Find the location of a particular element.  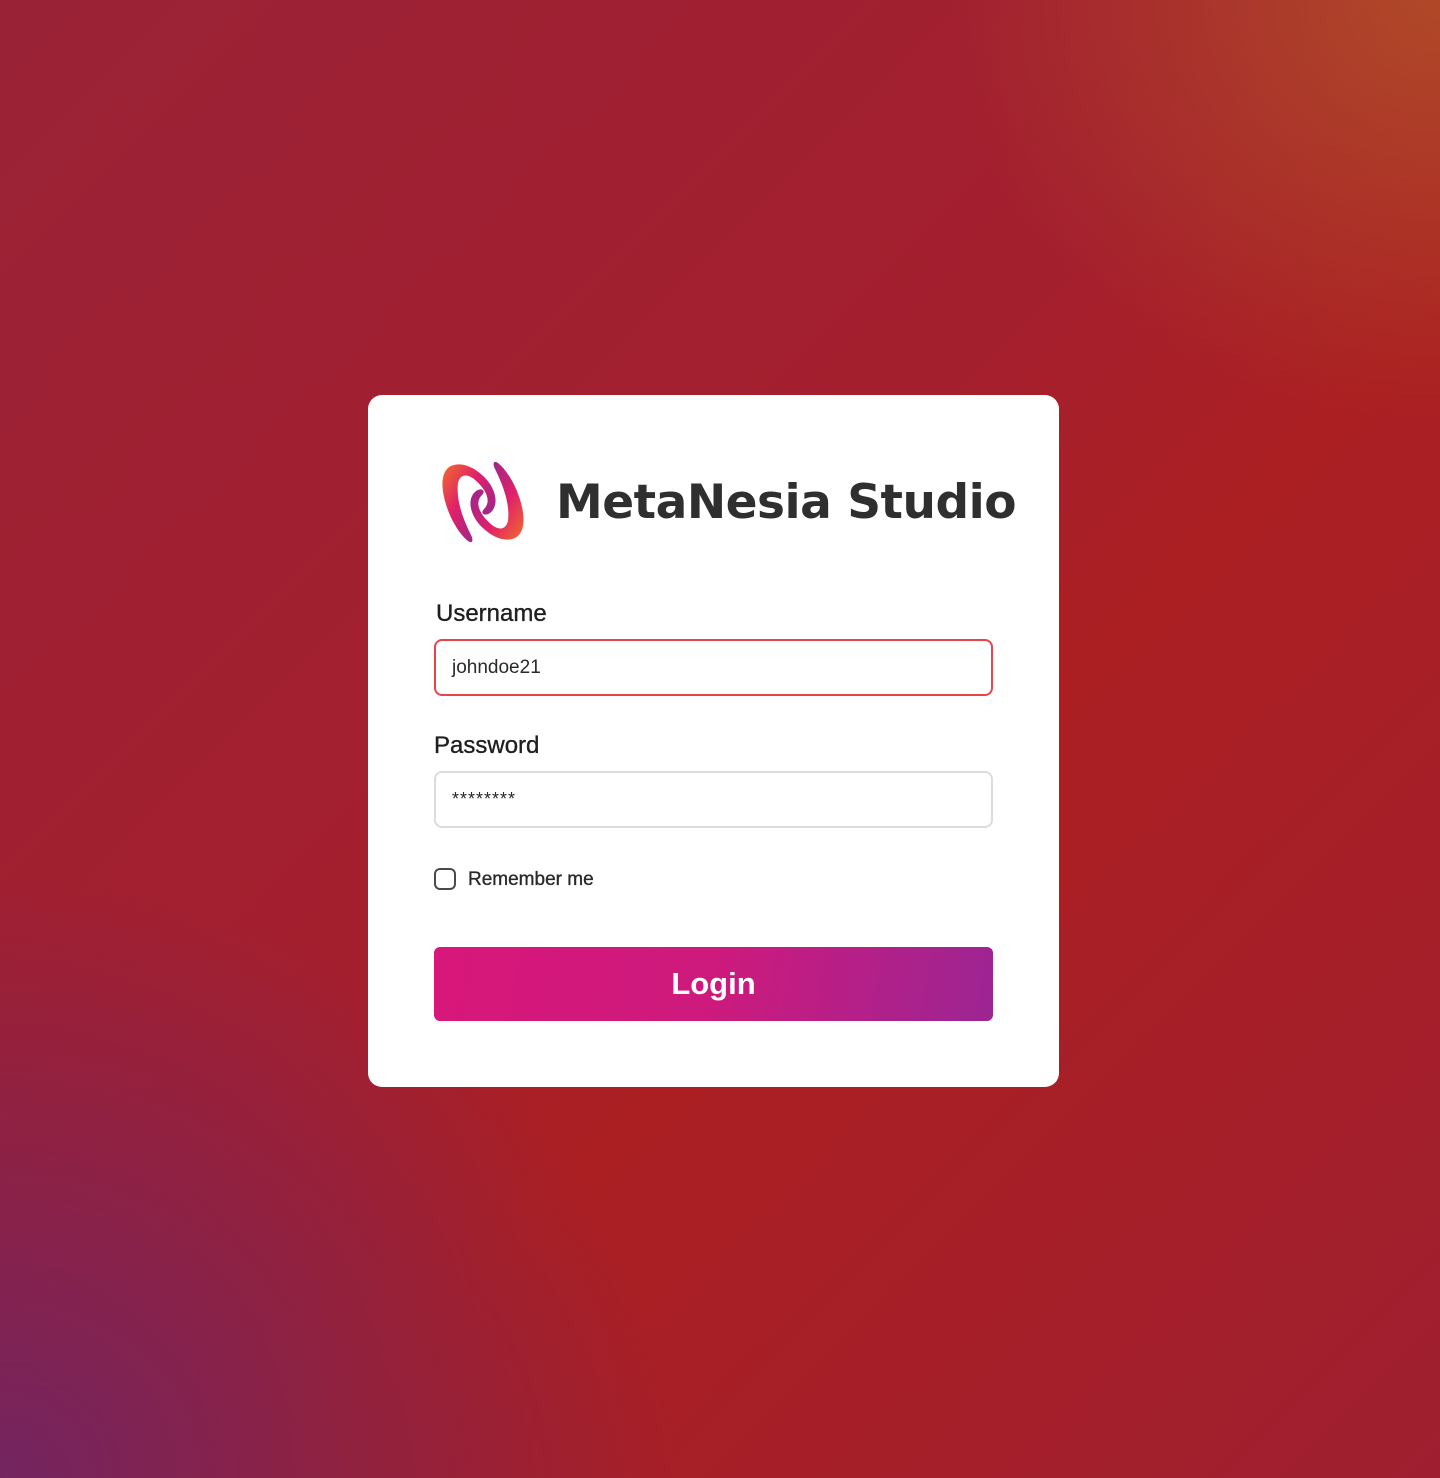

remember-me-row: Remember me is located at coordinates (514, 879).